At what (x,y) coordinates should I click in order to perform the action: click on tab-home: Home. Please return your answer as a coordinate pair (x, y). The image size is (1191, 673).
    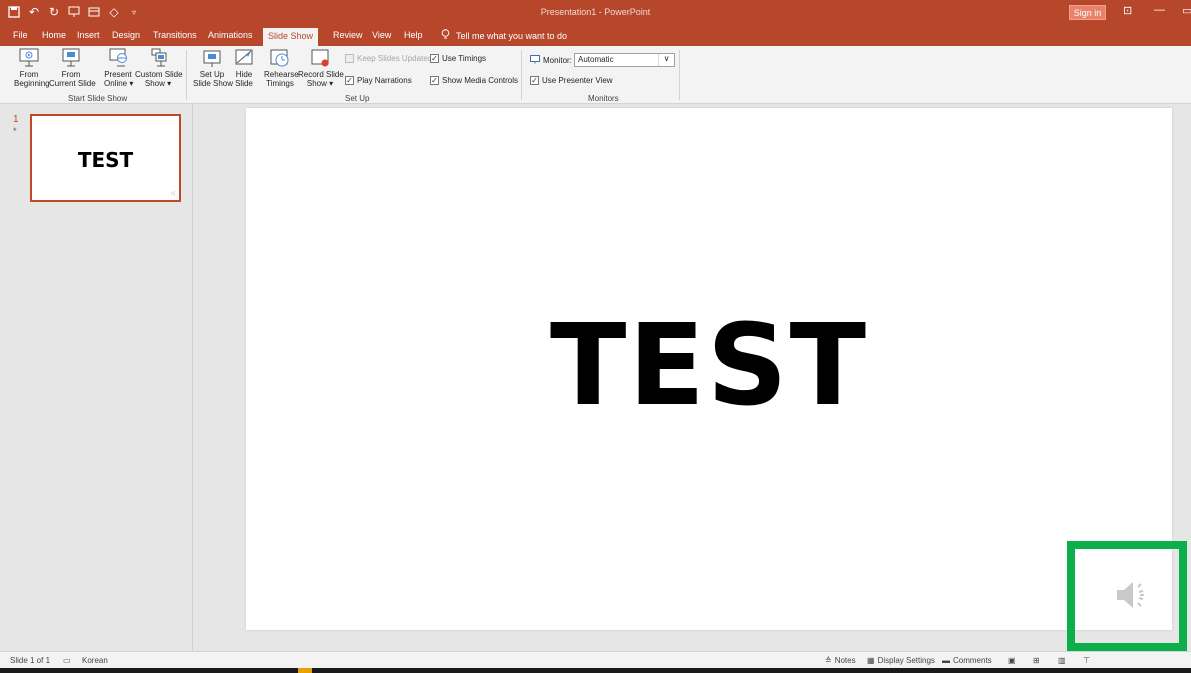
    Looking at the image, I should click on (54, 35).